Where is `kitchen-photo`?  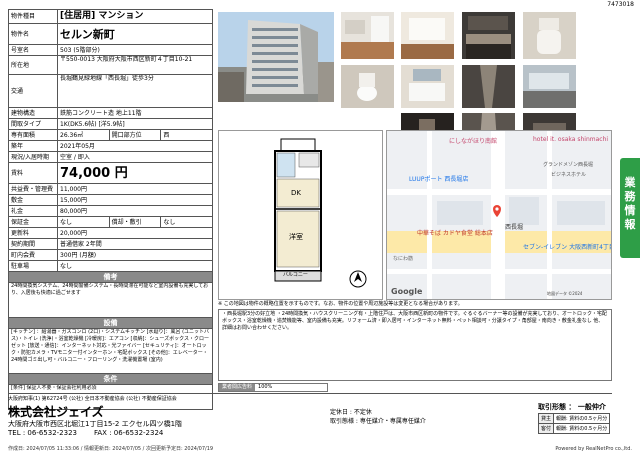
kitchen-photo is located at coordinates (488, 35).